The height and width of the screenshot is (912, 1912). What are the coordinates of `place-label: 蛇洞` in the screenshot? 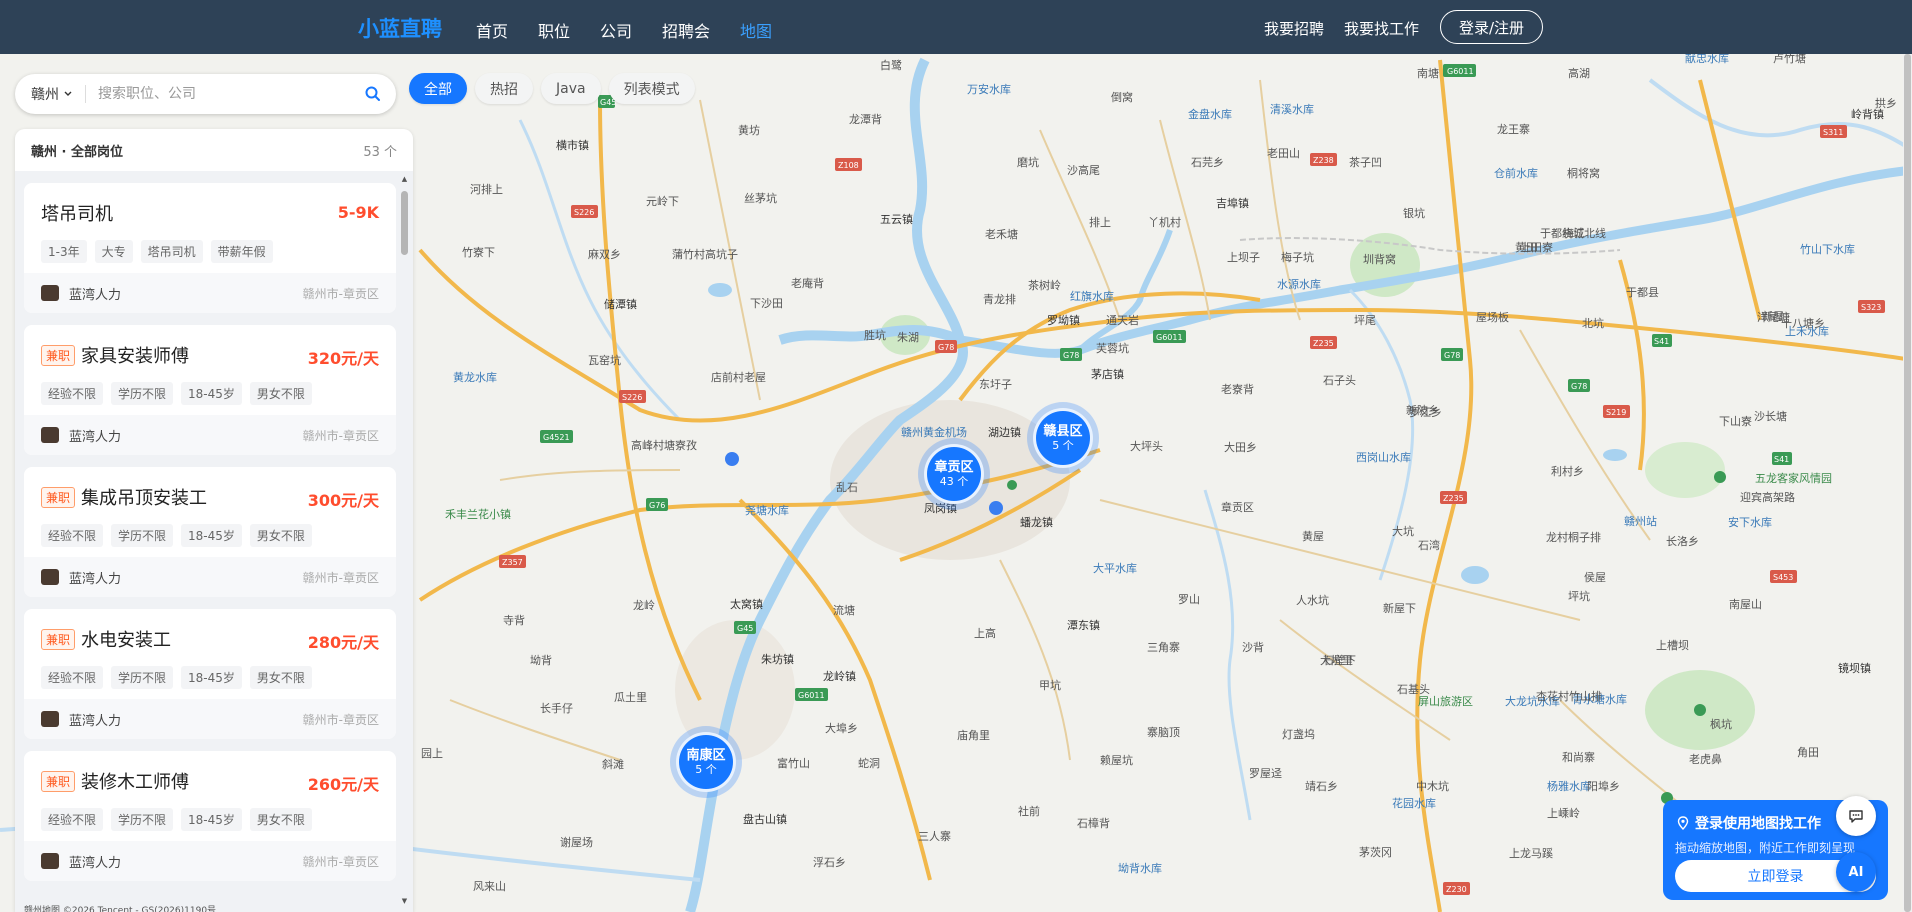 It's located at (869, 763).